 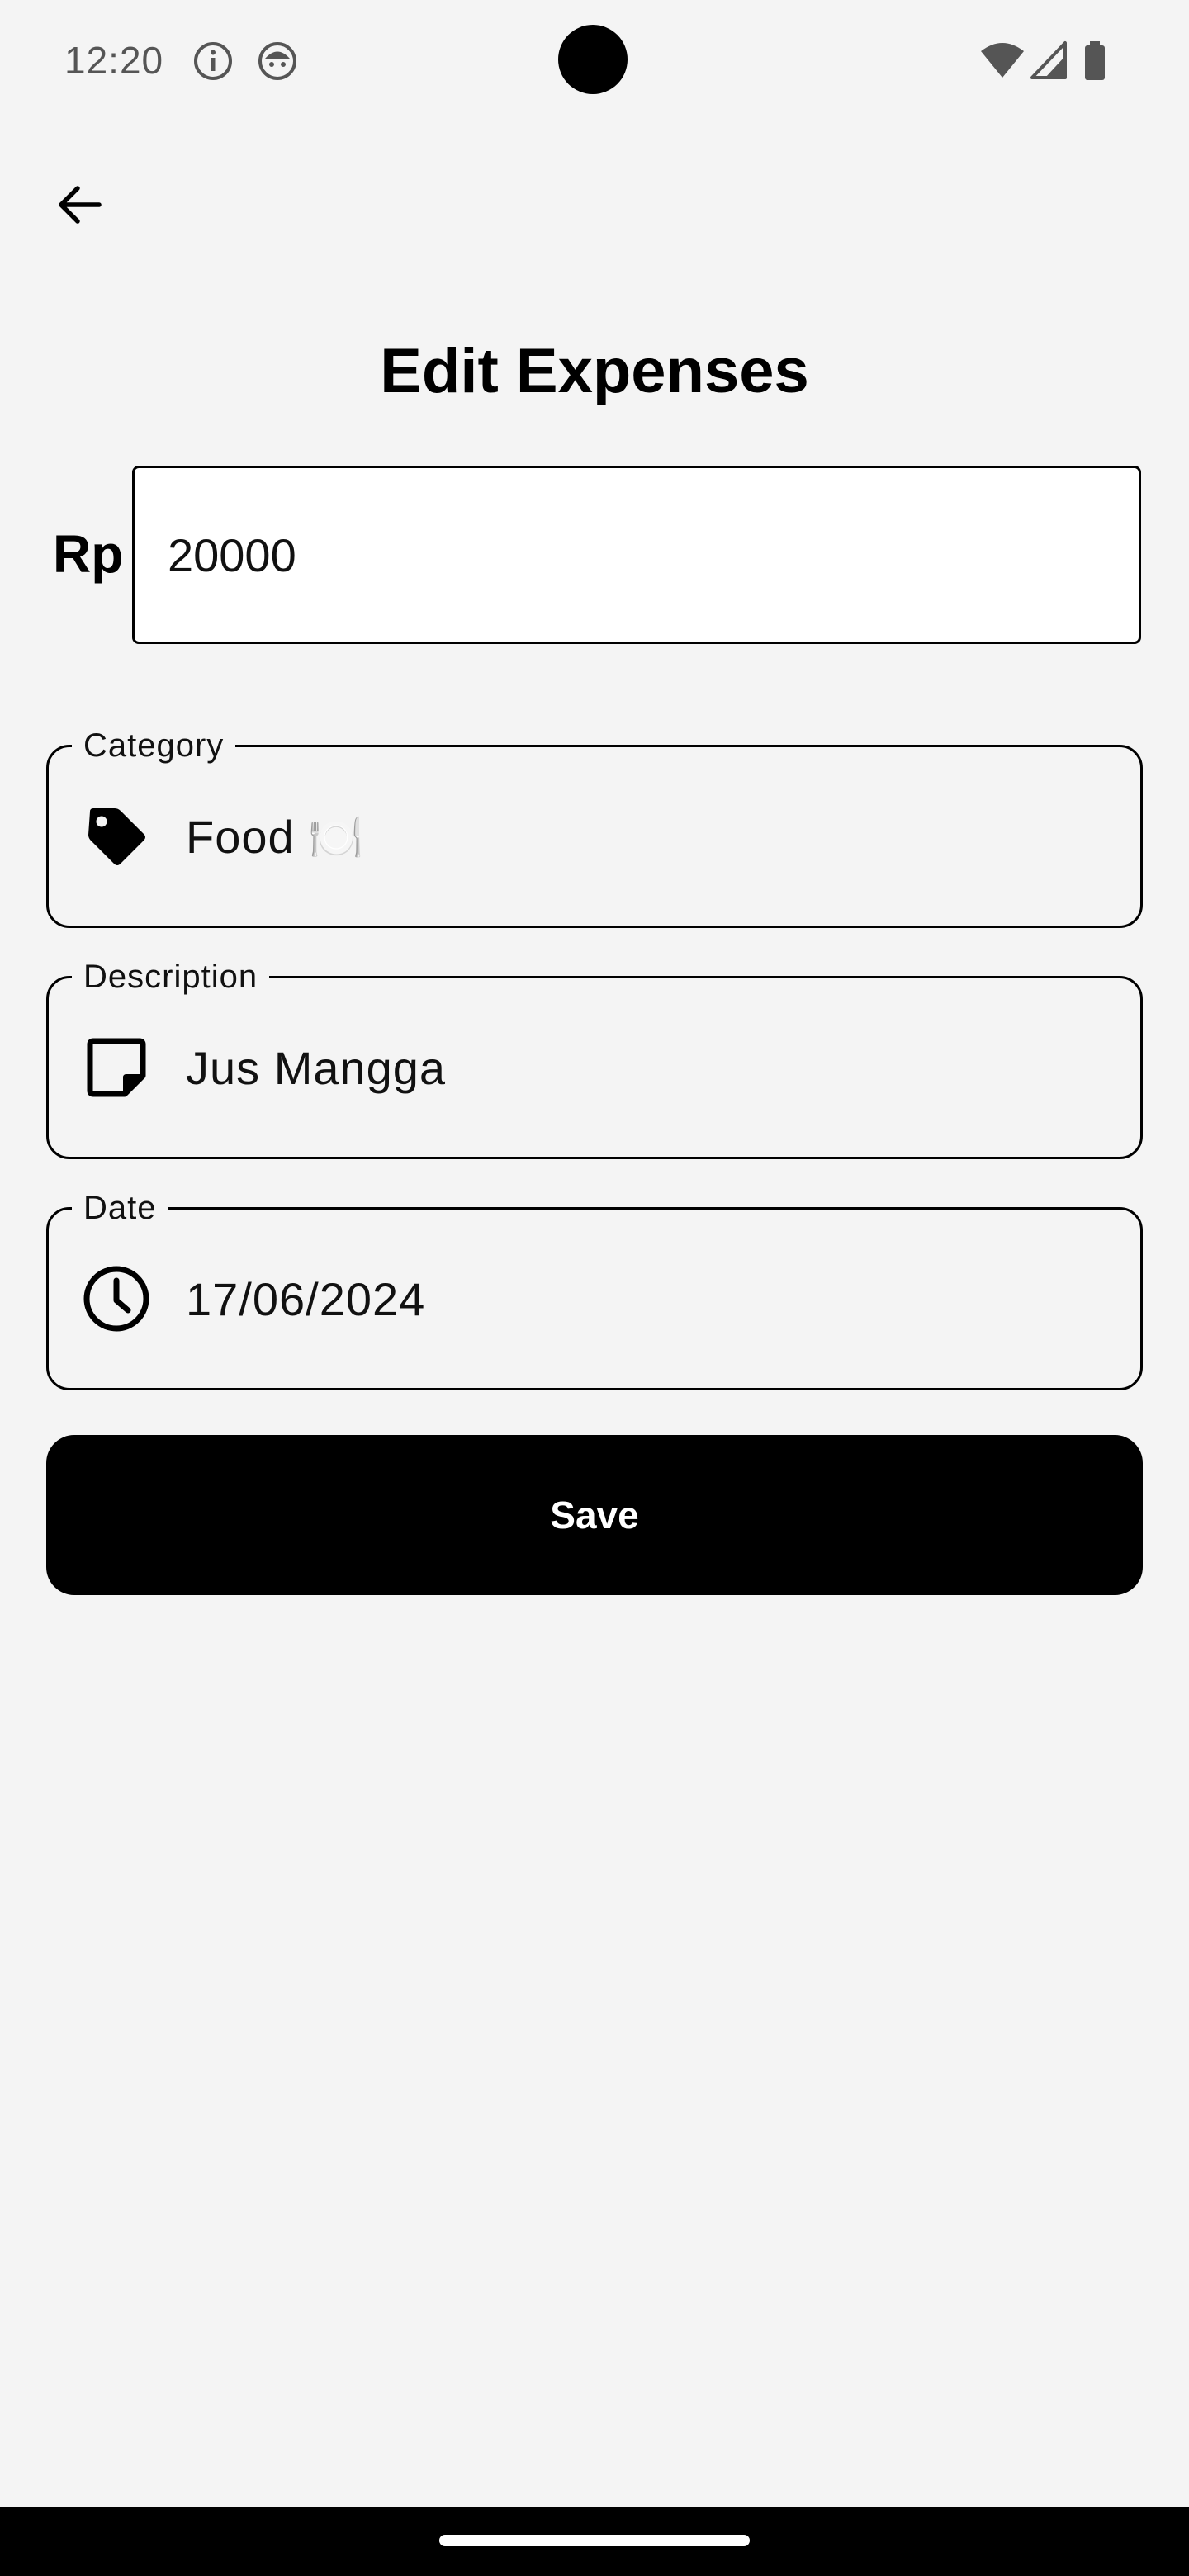 I want to click on category-value: Food 🍽️, so click(x=275, y=837).